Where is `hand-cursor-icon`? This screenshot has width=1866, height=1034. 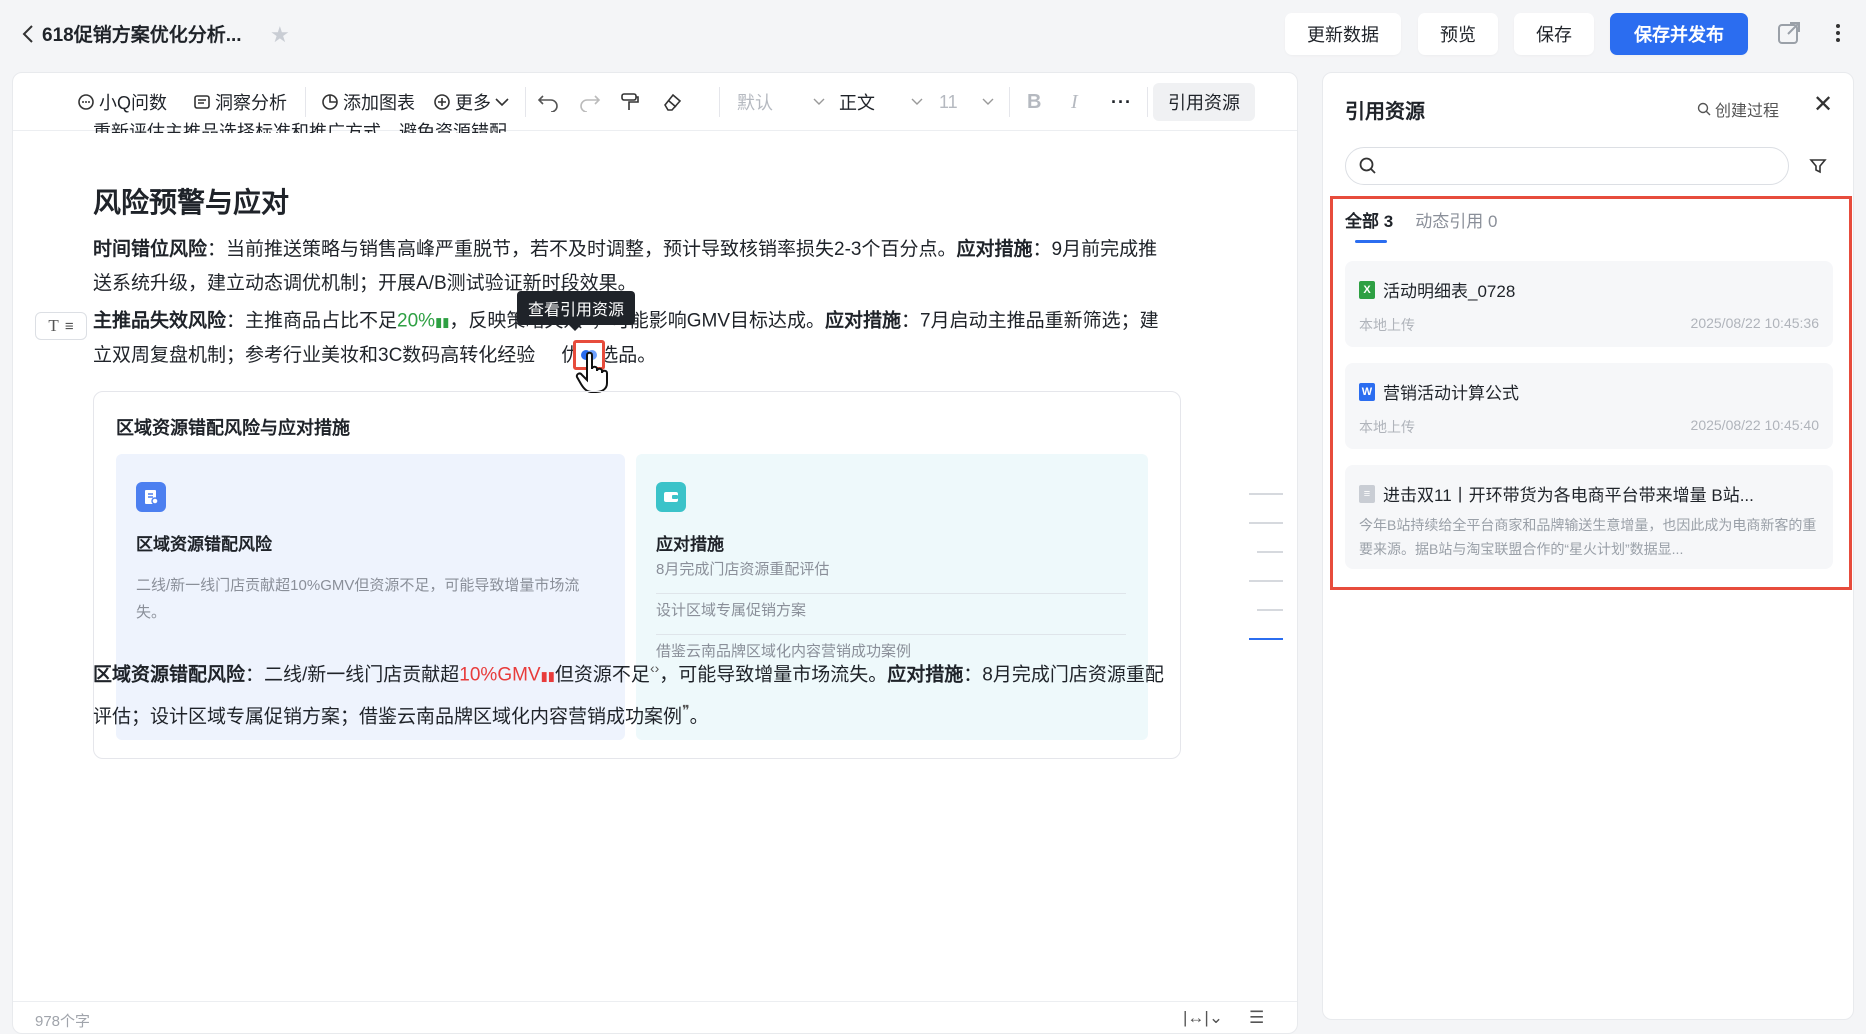 hand-cursor-icon is located at coordinates (593, 372).